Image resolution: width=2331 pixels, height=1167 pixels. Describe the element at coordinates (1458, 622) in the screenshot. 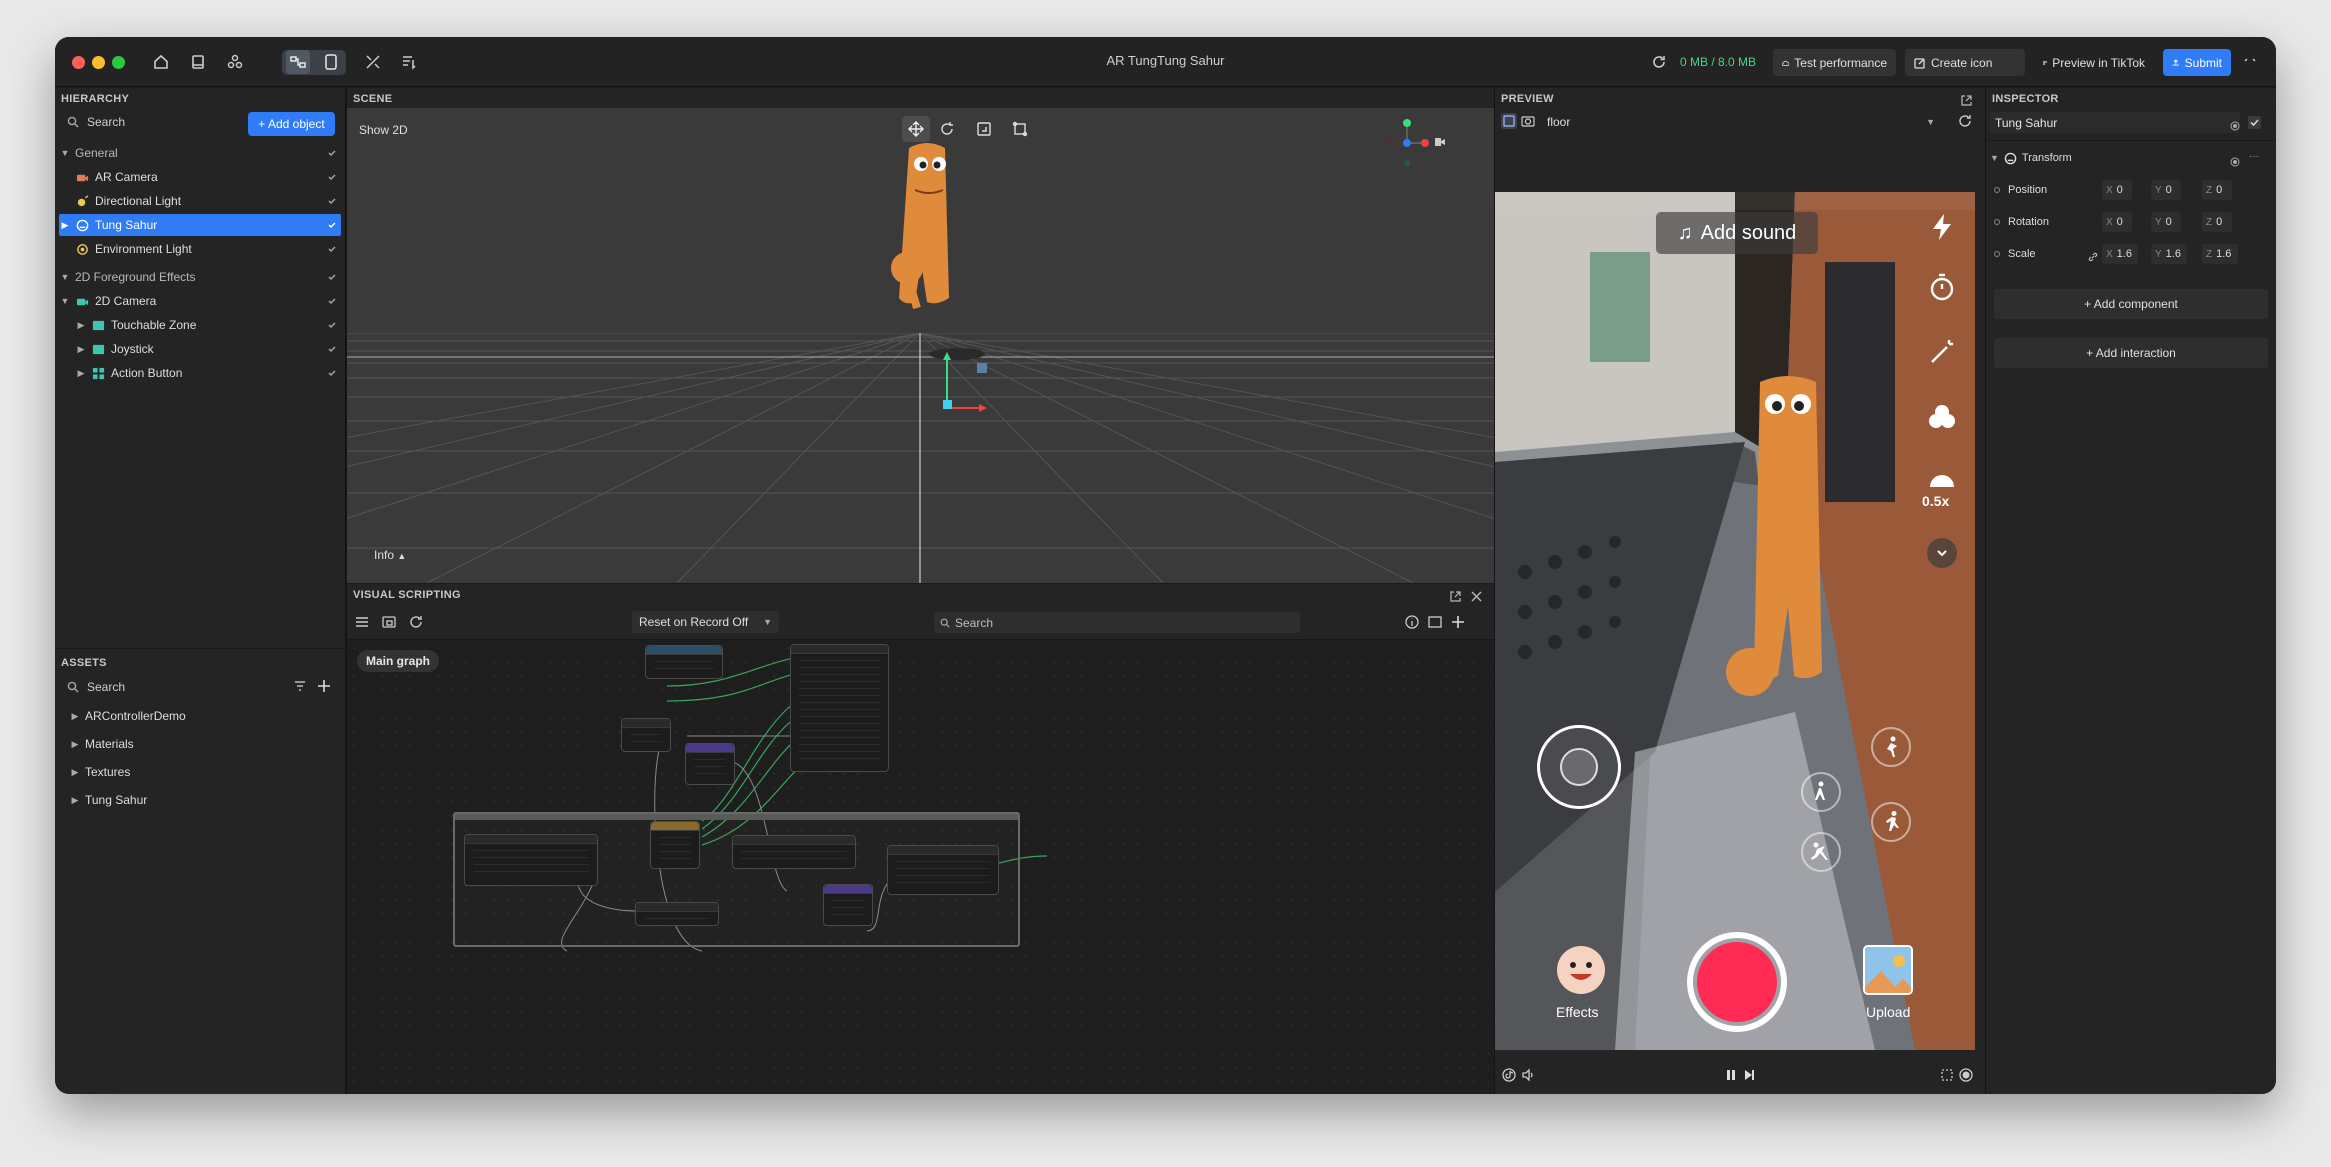

I see `add-node-icon` at that location.